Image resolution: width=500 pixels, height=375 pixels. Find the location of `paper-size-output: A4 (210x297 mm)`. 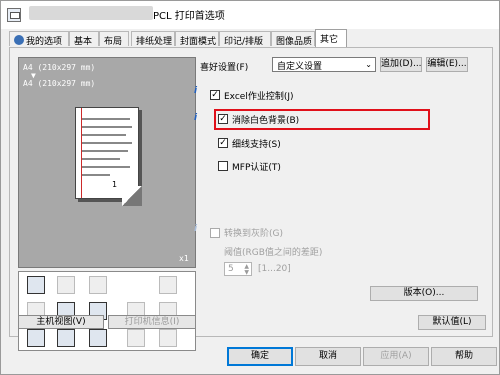

paper-size-output: A4 (210x297 mm) is located at coordinates (59, 83).